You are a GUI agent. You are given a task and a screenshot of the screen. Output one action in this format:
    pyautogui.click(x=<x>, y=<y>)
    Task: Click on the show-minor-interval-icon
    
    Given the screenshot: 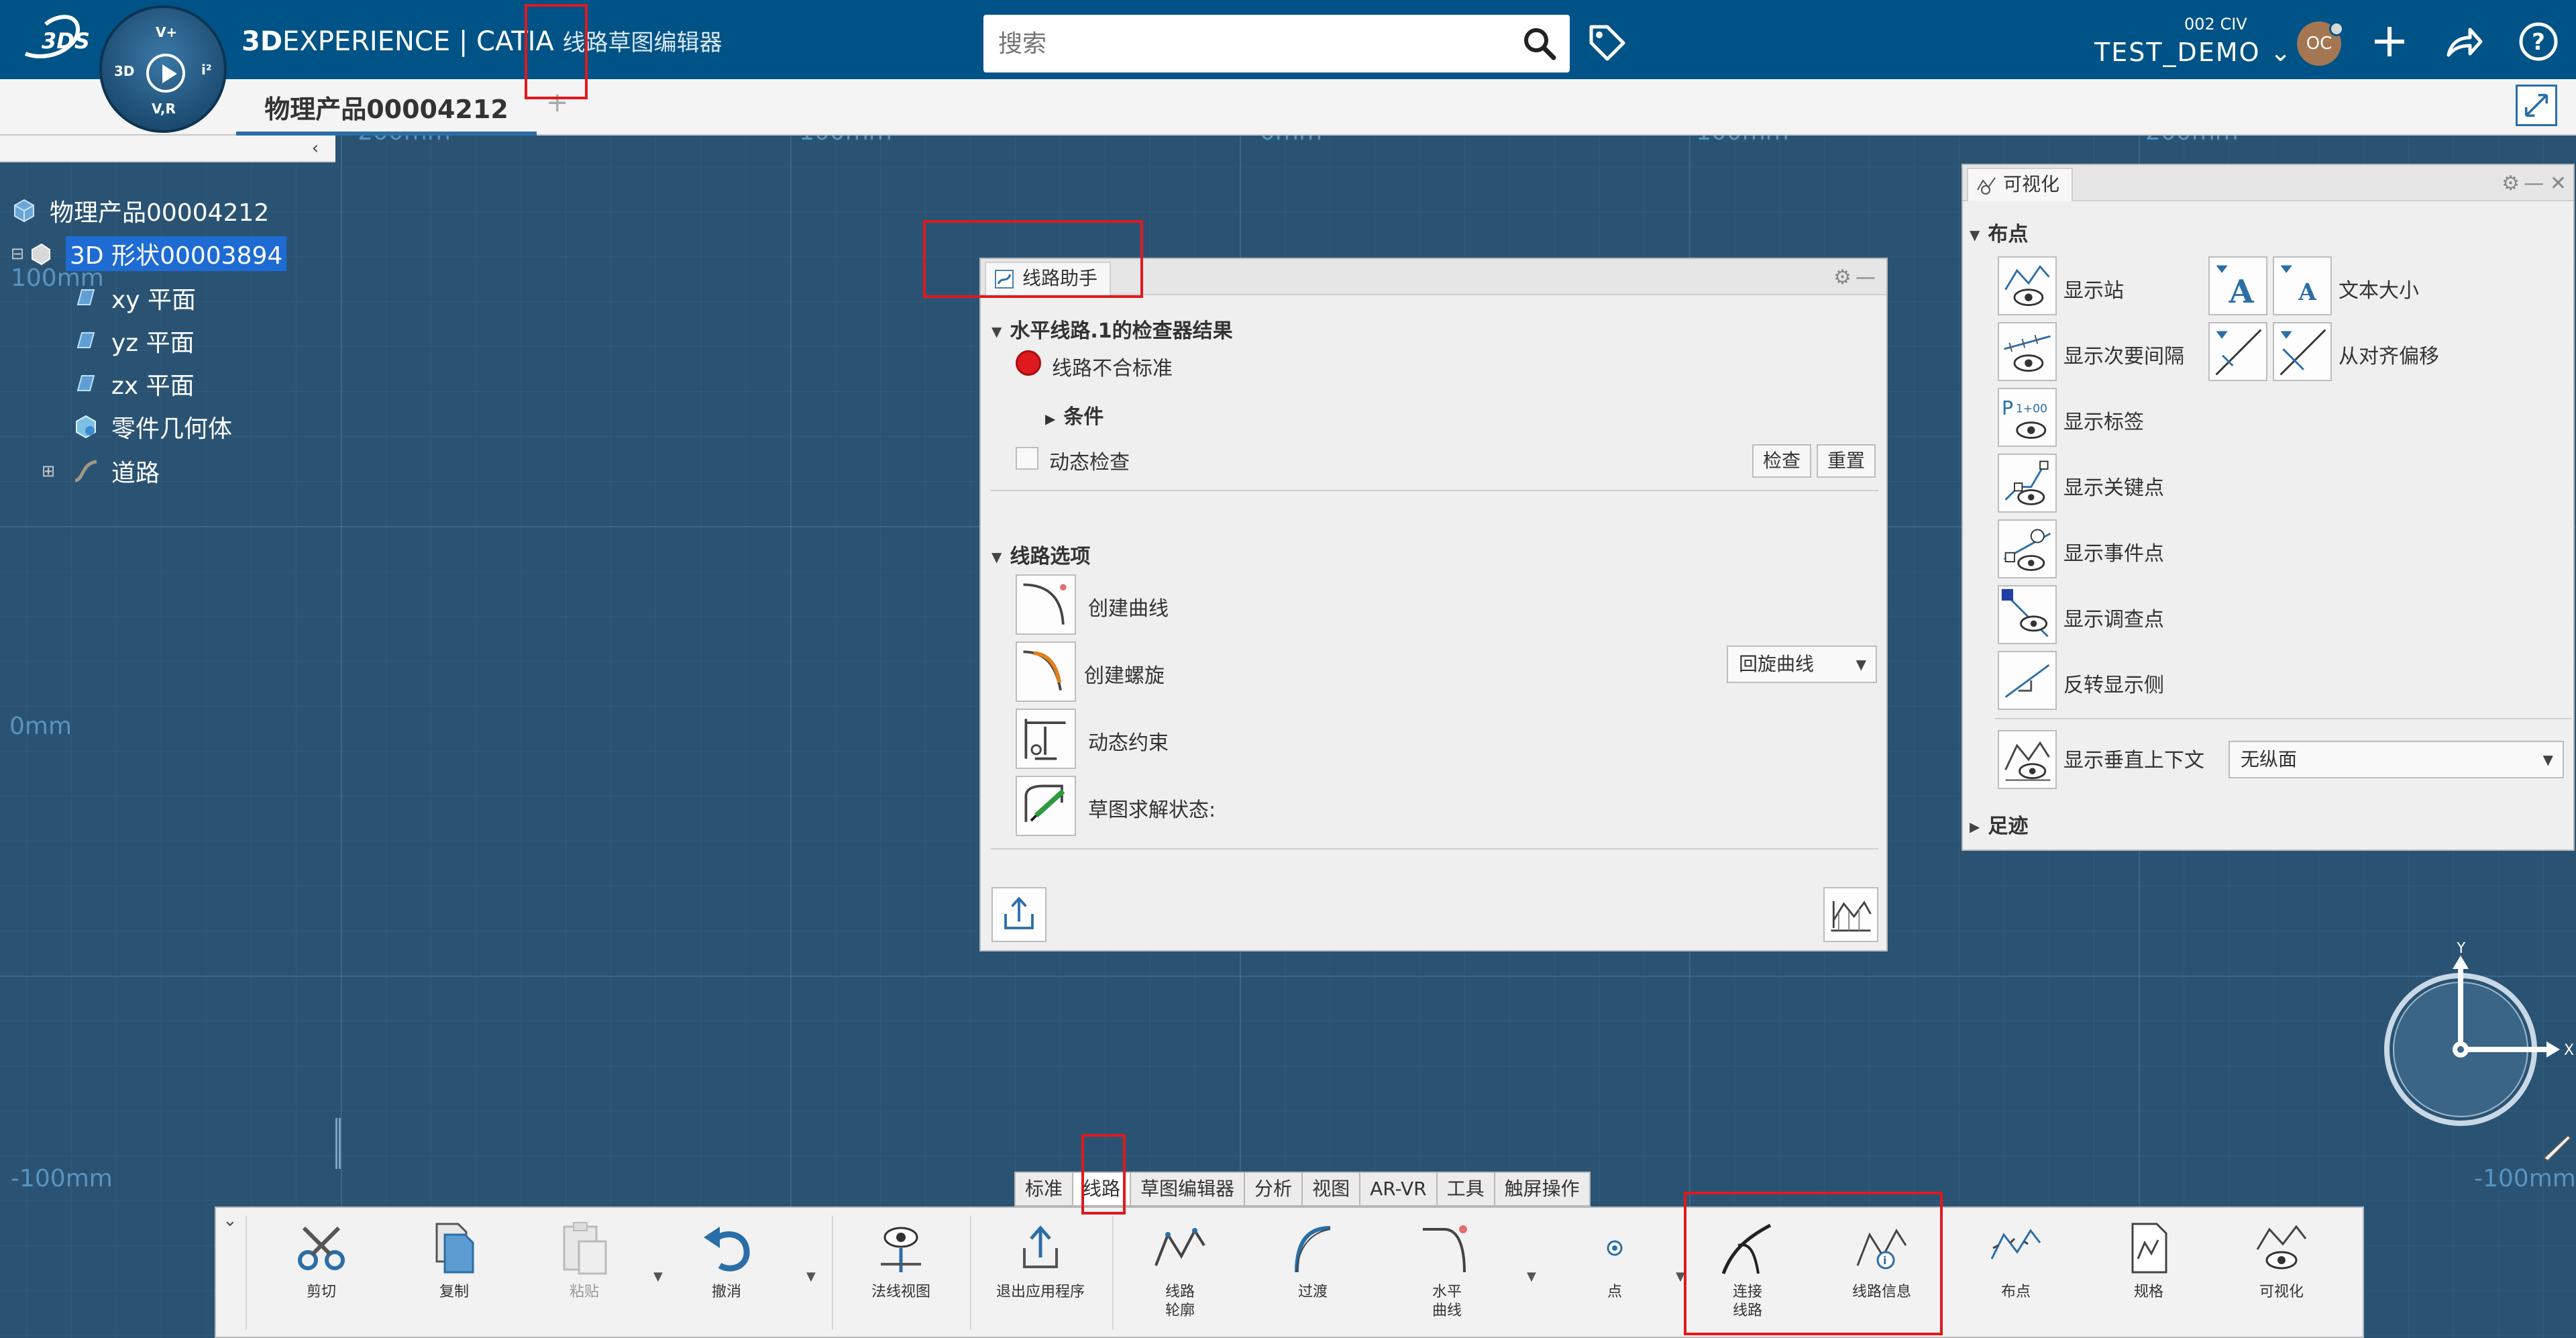 What is the action you would take?
    pyautogui.click(x=2027, y=351)
    